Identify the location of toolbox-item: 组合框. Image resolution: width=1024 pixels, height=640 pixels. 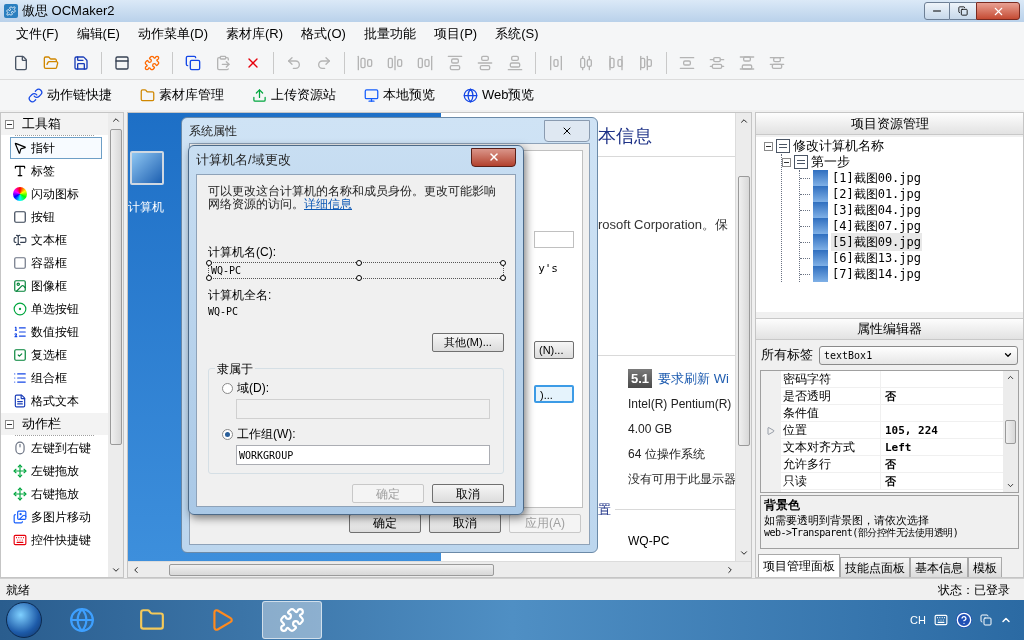
(56, 378).